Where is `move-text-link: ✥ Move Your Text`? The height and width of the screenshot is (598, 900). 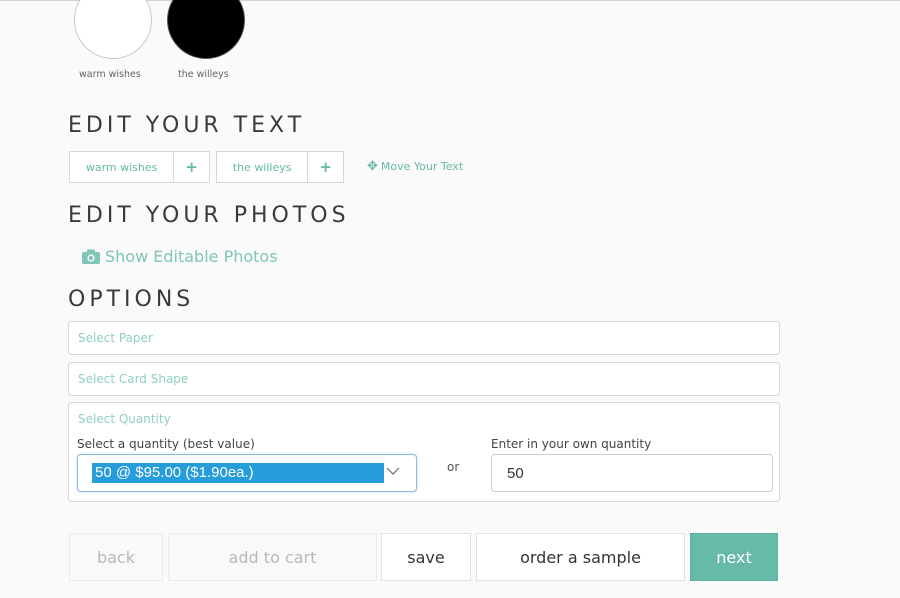
move-text-link: ✥ Move Your Text is located at coordinates (415, 166).